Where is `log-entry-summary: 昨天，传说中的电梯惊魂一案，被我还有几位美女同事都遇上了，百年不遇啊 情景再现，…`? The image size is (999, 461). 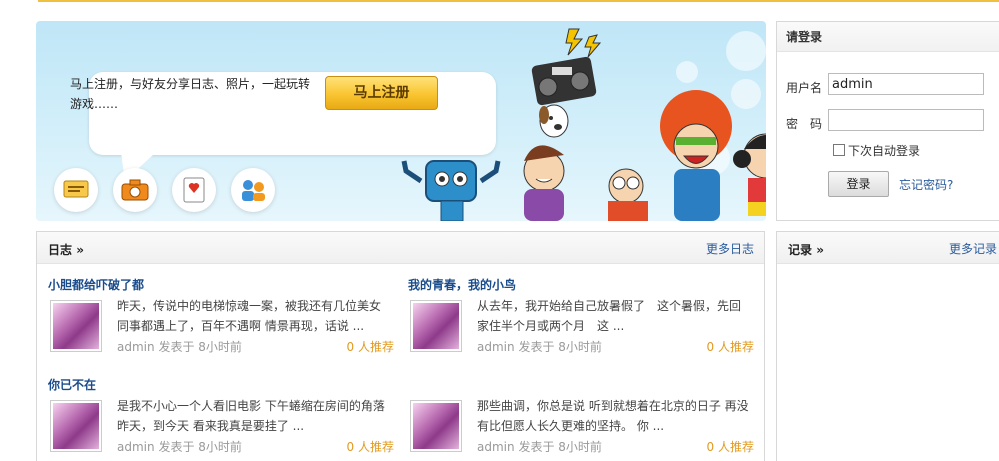
log-entry-summary: 昨天，传说中的电梯惊魂一案，被我还有几位美女同事都遇上了，百年不遇啊 情景再现，… is located at coordinates (249, 316).